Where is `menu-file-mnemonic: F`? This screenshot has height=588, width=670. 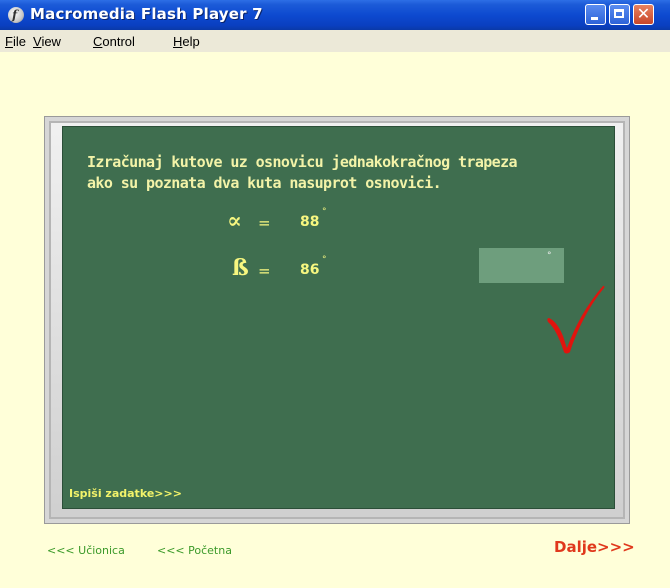
menu-file-mnemonic: F is located at coordinates (9, 41).